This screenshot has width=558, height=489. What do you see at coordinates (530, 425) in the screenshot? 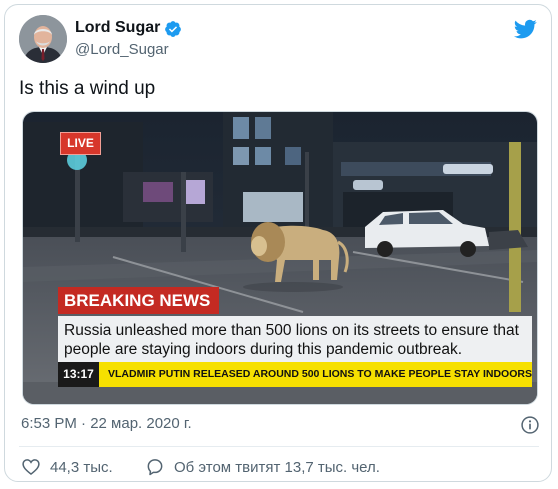
I see `info-icon` at bounding box center [530, 425].